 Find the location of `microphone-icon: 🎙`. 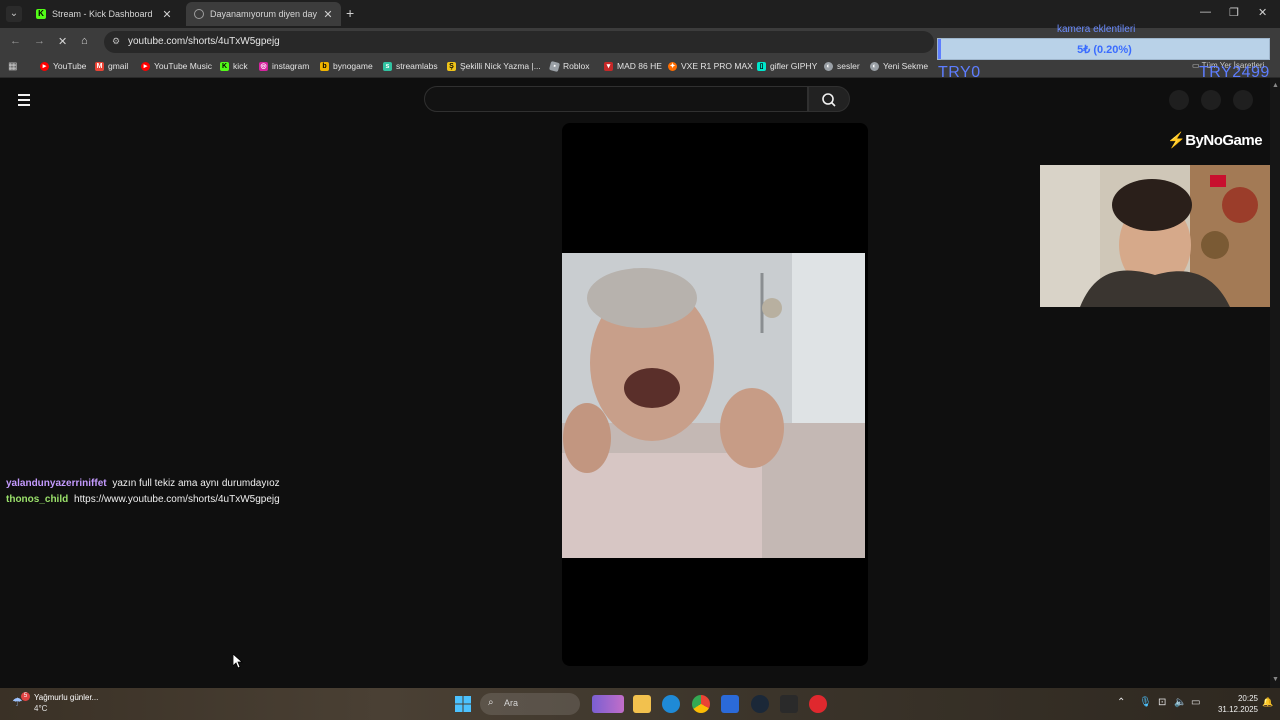

microphone-icon: 🎙 is located at coordinates (1145, 702).